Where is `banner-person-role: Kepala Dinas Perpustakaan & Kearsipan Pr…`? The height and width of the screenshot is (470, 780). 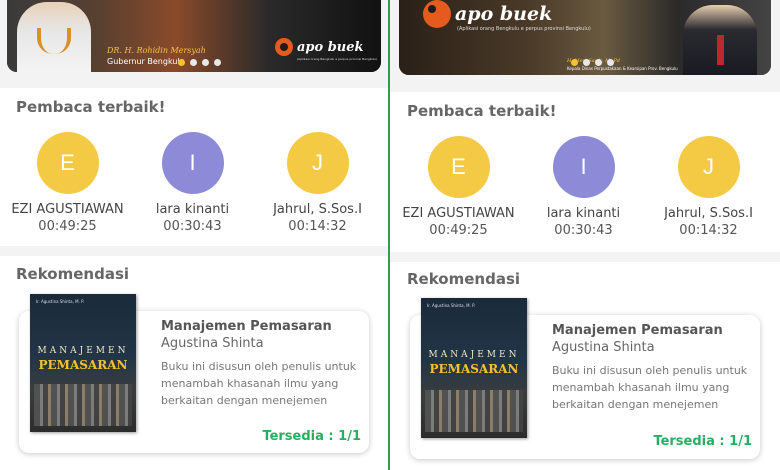 banner-person-role: Kepala Dinas Perpustakaan & Kearsipan Pr… is located at coordinates (622, 68).